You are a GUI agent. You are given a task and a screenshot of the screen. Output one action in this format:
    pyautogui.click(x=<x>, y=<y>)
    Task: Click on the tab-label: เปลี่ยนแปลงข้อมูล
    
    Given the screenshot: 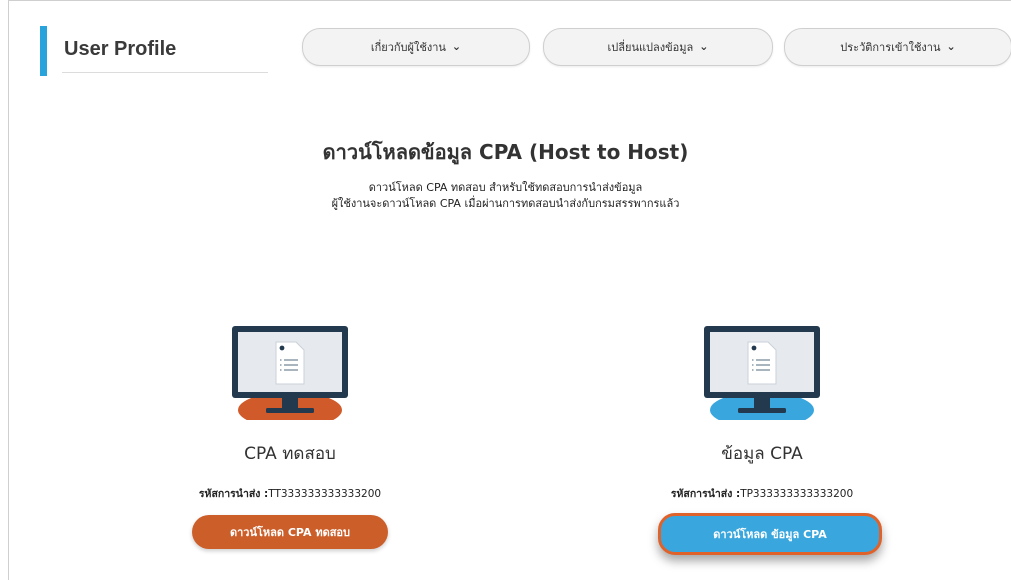 What is the action you would take?
    pyautogui.click(x=650, y=47)
    